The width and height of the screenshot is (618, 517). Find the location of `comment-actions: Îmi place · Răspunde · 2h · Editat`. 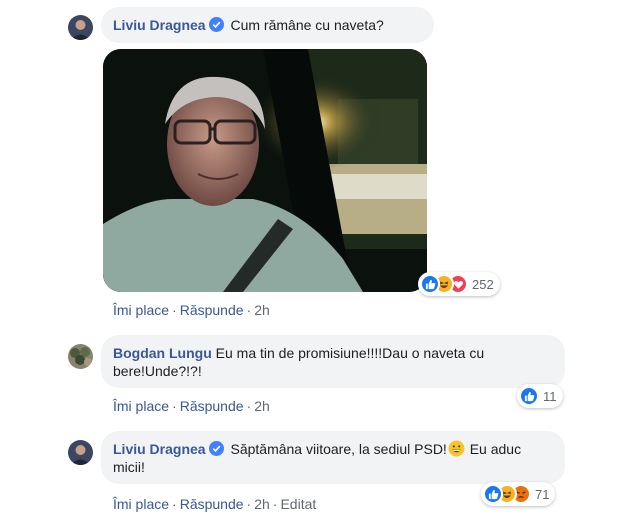

comment-actions: Îmi place · Răspunde · 2h · Editat is located at coordinates (214, 504).